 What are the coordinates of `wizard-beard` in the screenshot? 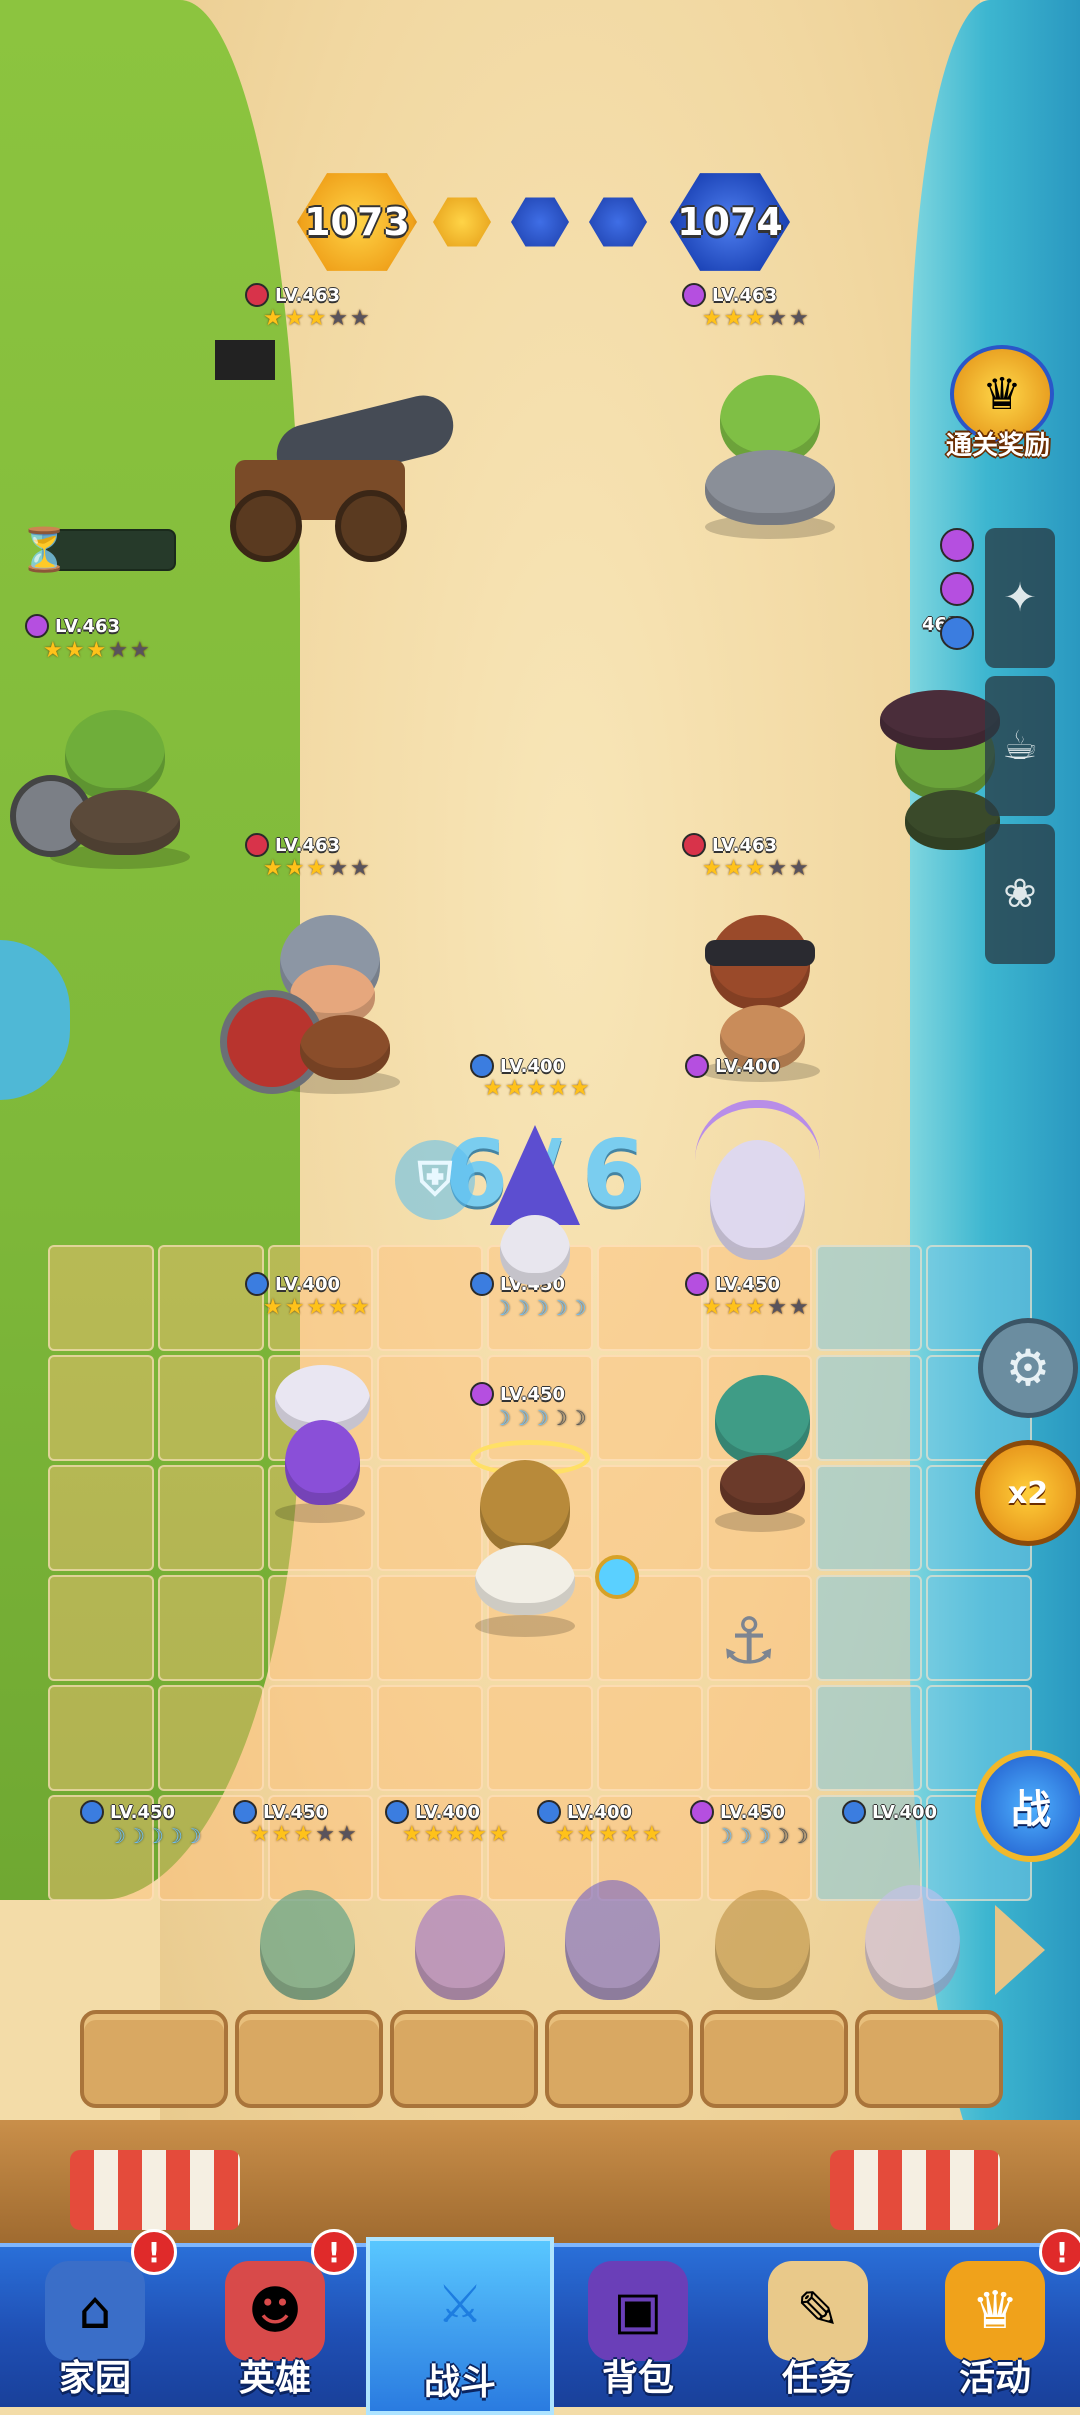 It's located at (535, 1250).